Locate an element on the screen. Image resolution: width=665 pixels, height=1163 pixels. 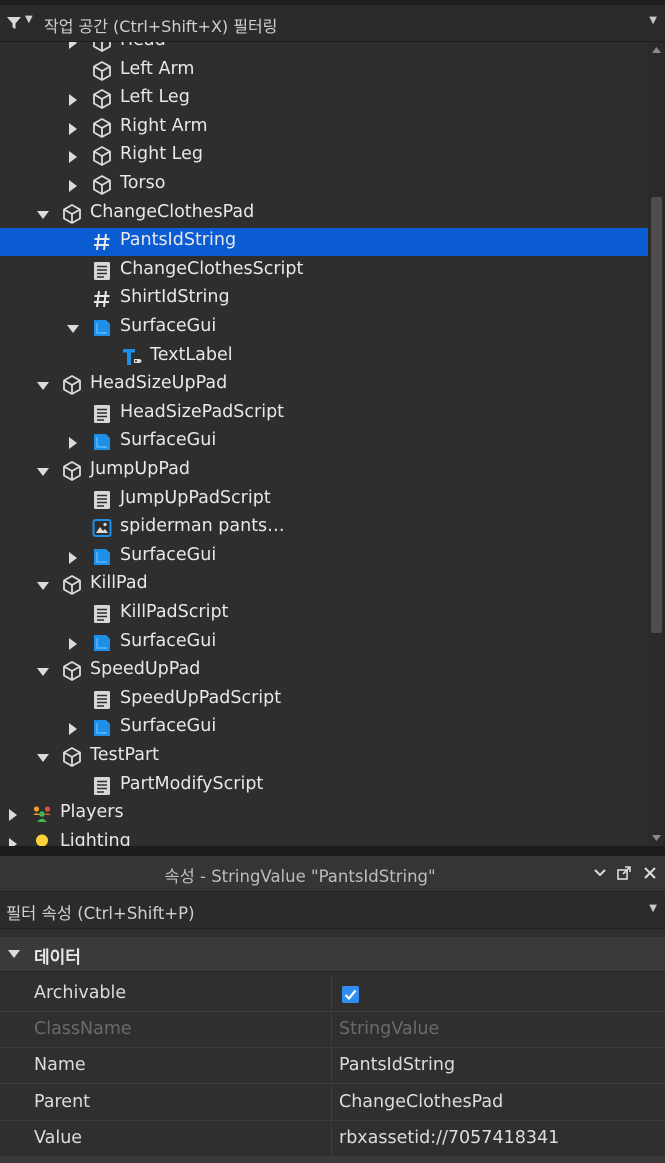
property-name: Parent is located at coordinates (62, 1101).